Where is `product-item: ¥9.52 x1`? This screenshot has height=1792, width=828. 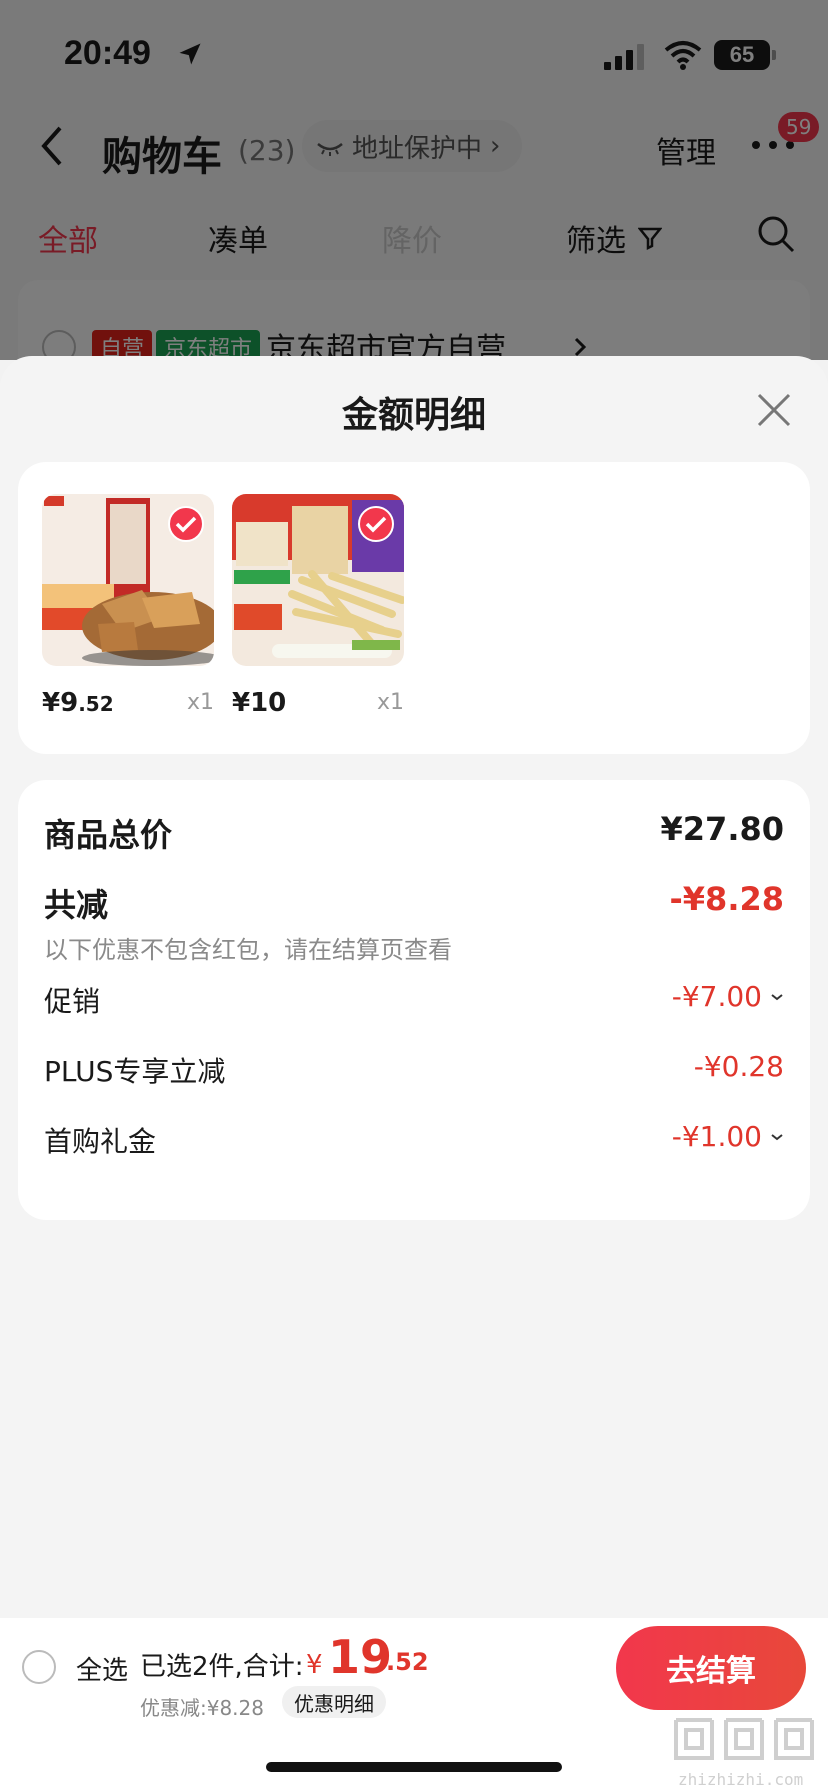
product-item: ¥9.52 x1 is located at coordinates (128, 606).